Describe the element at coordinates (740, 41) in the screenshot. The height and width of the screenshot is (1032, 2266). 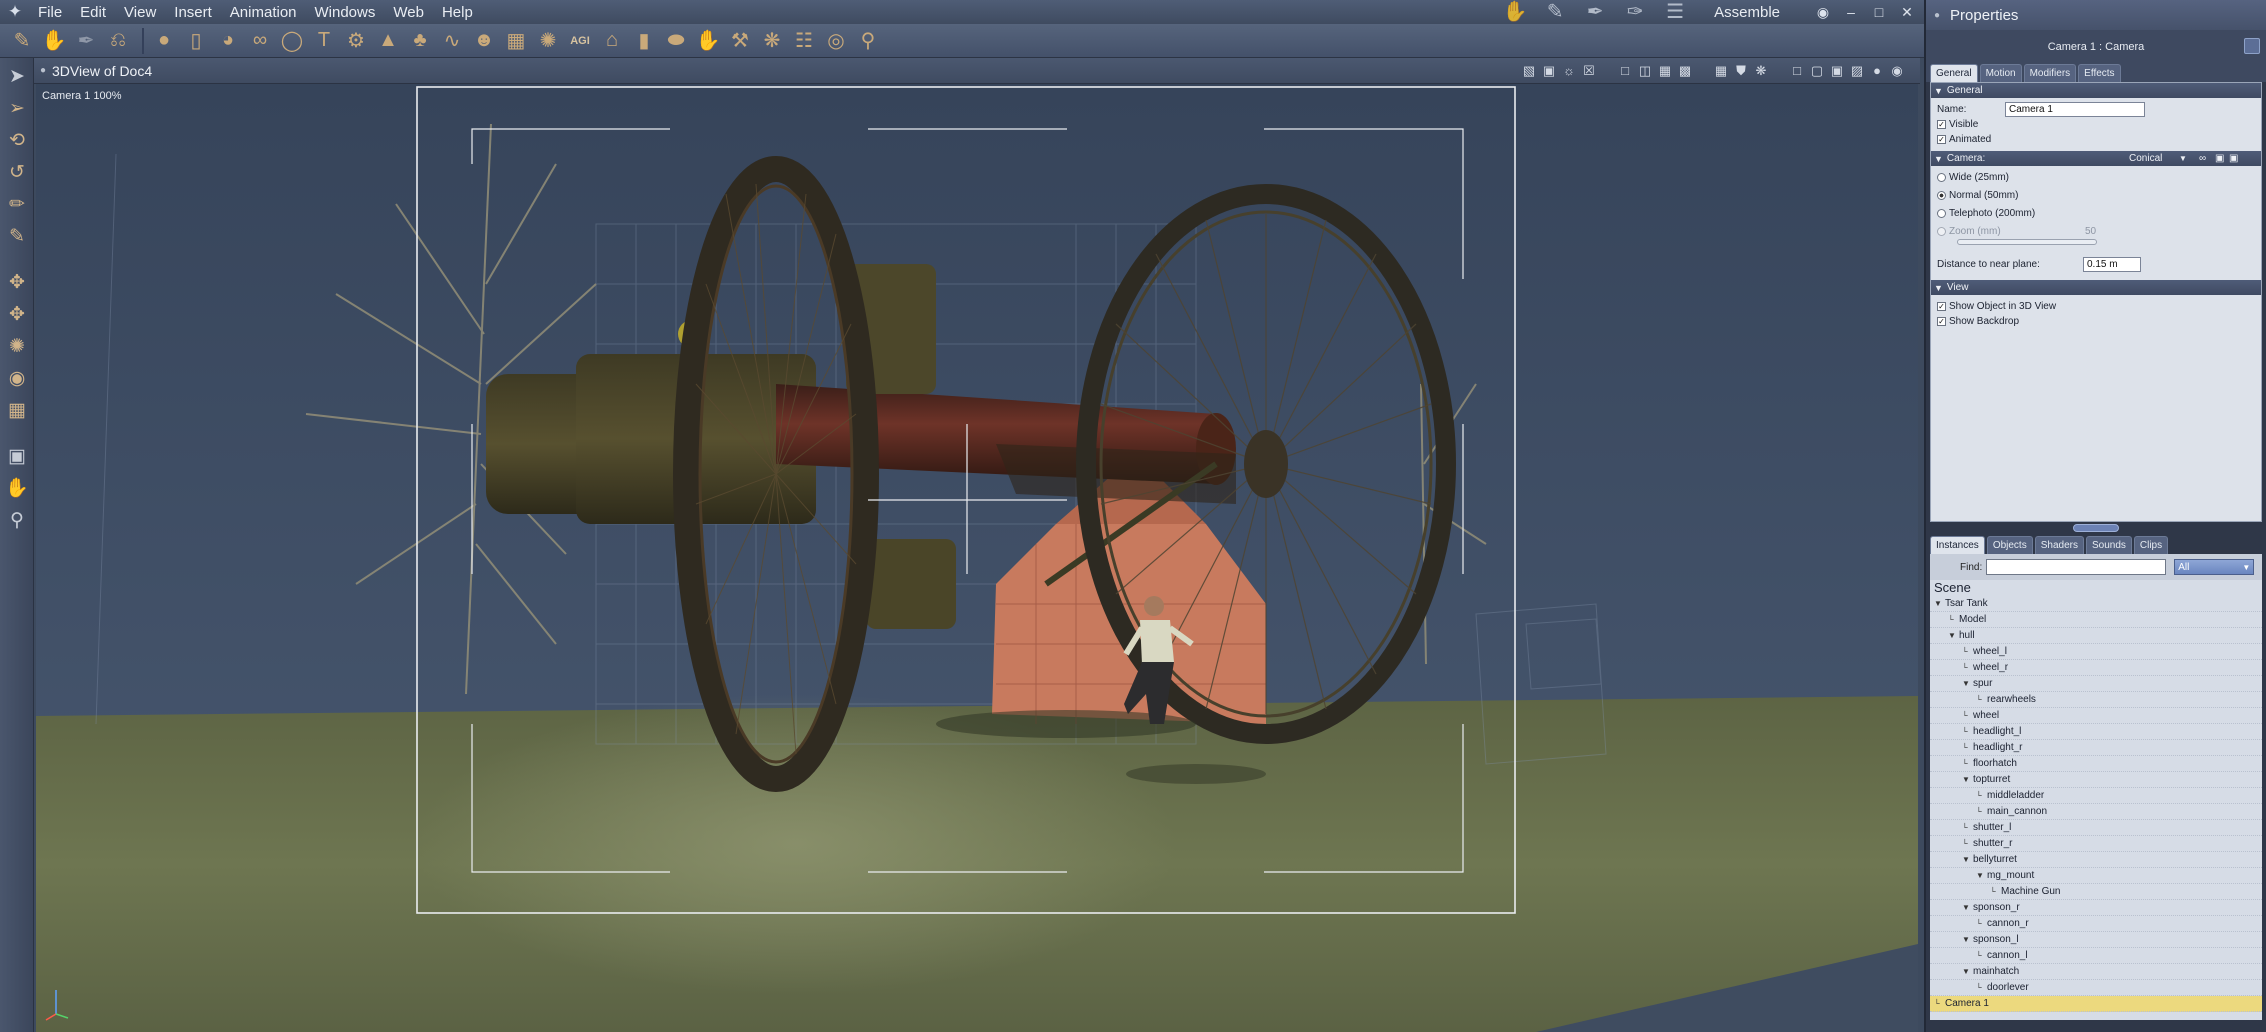
I see `hammer-icon: ⚒` at that location.